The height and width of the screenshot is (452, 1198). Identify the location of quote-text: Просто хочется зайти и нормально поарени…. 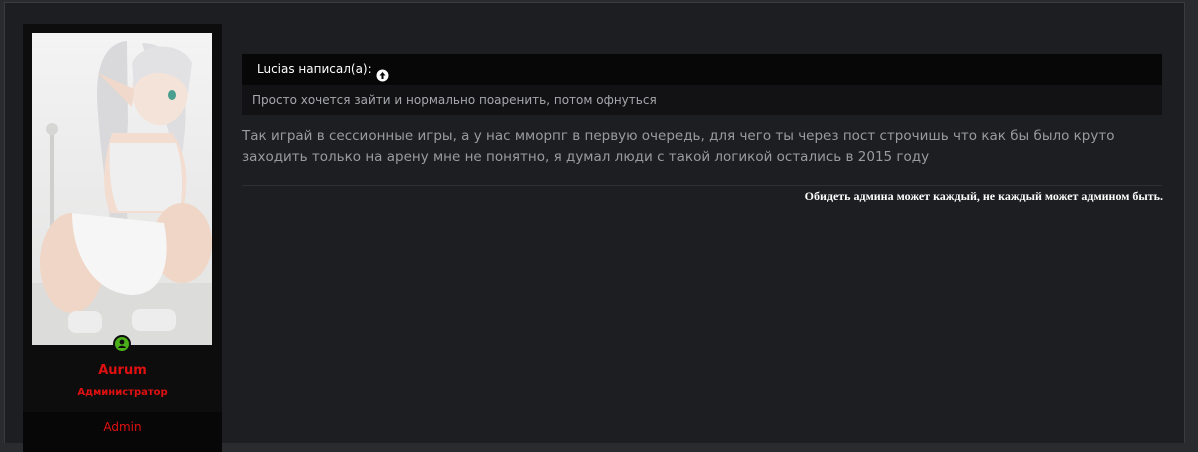
(454, 100).